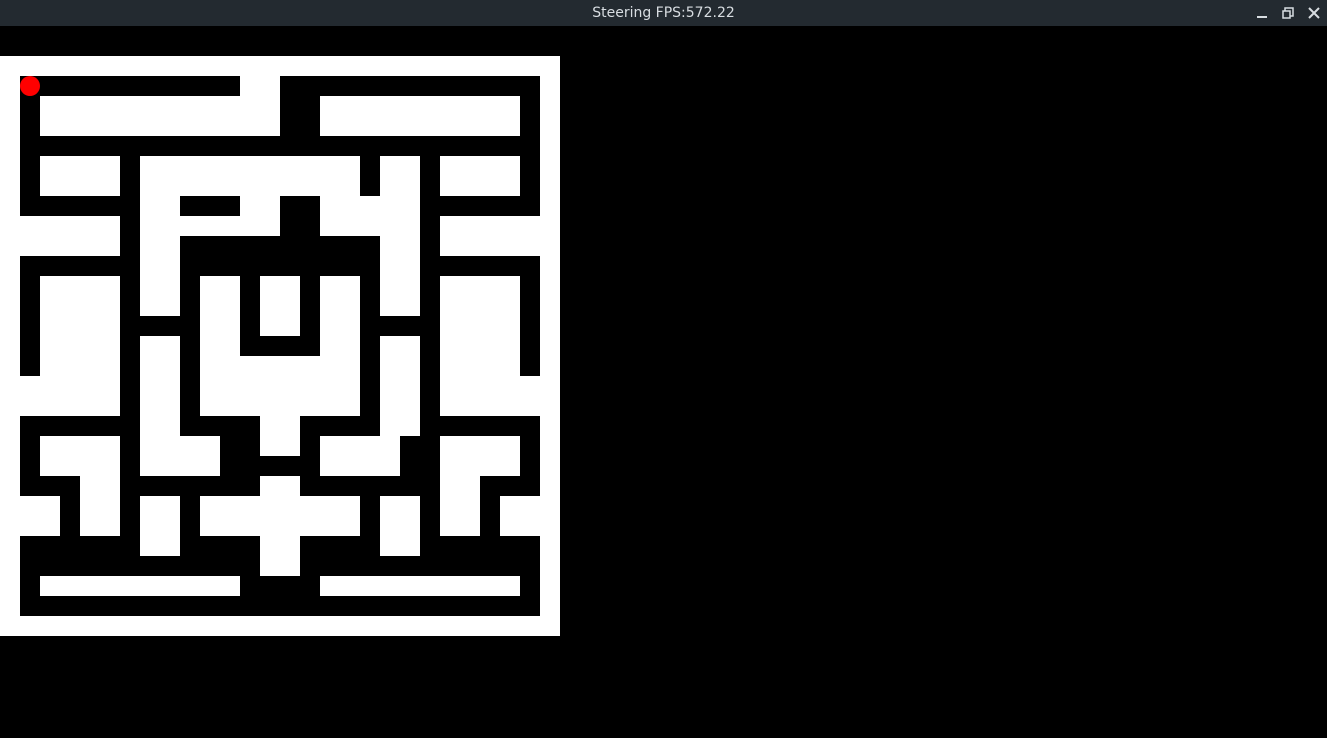 The width and height of the screenshot is (1327, 738). Describe the element at coordinates (30, 86) in the screenshot. I see `agent-dot` at that location.